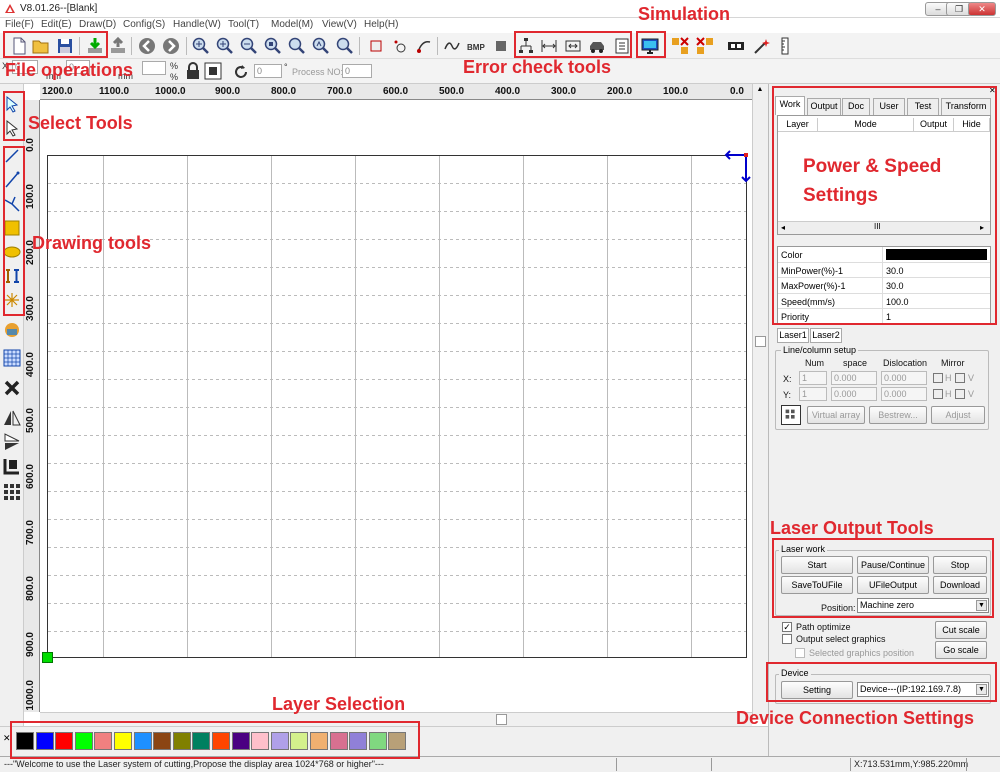  I want to click on zoom-page-button, so click(273, 46).